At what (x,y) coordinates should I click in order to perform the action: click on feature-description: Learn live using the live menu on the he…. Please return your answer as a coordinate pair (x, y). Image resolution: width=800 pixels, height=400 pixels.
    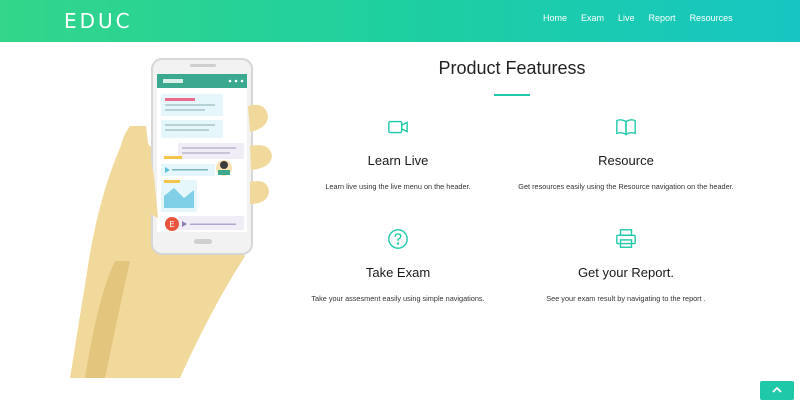
    Looking at the image, I should click on (398, 186).